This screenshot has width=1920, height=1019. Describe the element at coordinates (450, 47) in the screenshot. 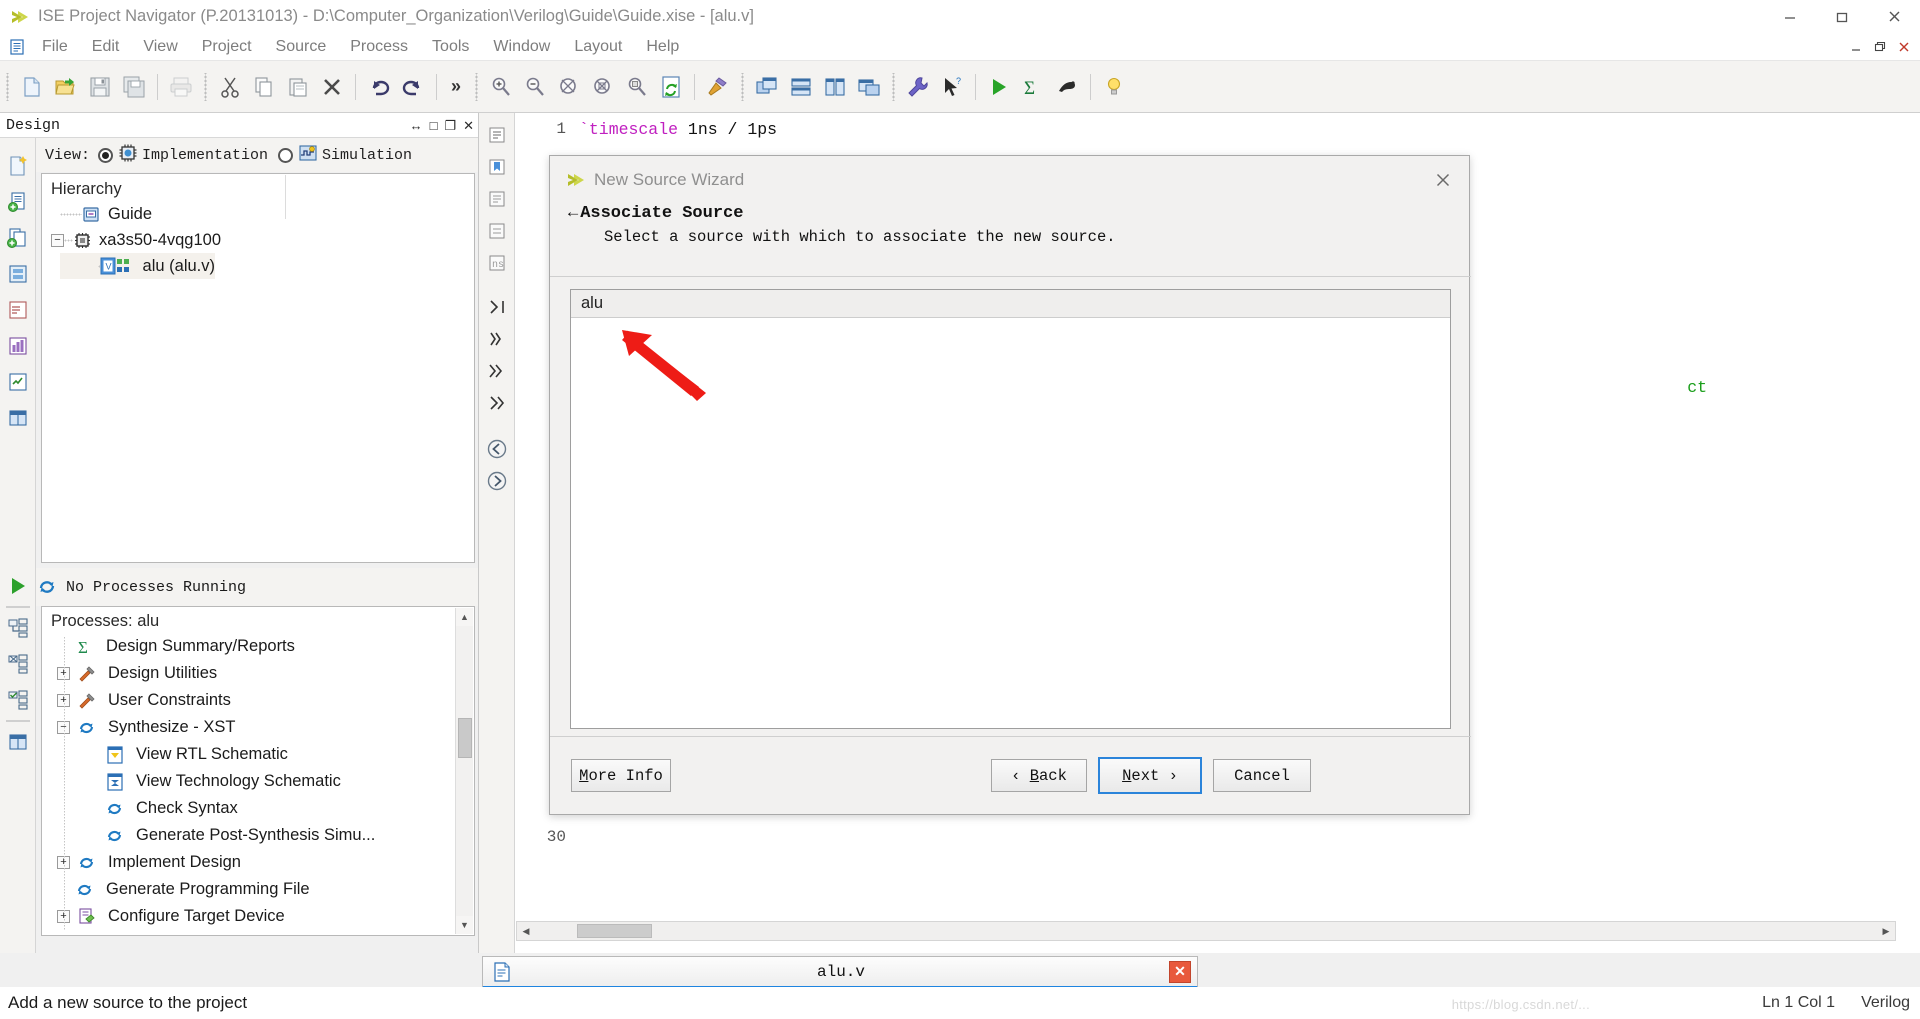

I see `menu-tools: Tools` at that location.